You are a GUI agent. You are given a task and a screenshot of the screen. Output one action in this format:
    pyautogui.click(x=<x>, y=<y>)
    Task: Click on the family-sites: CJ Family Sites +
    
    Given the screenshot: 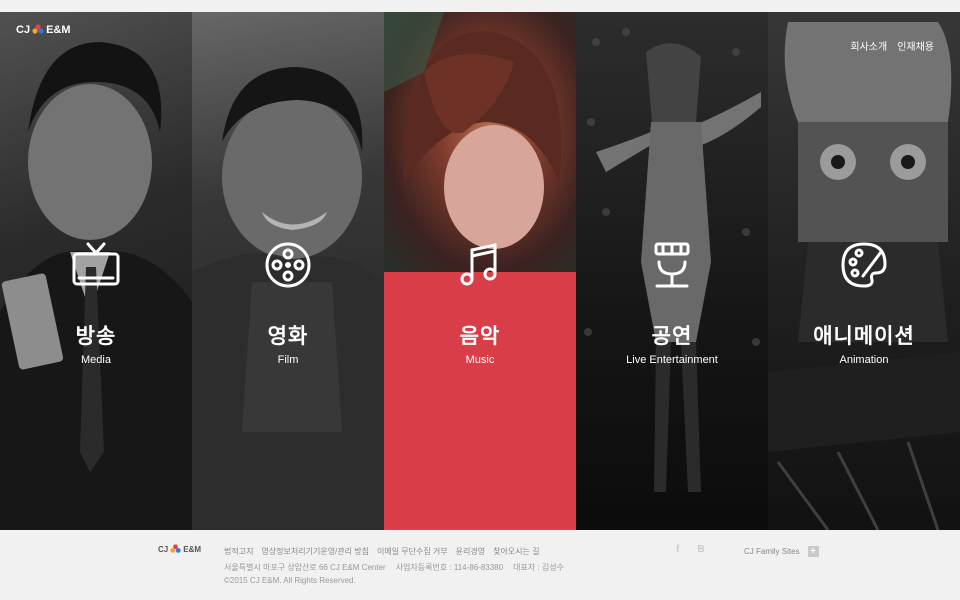 What is the action you would take?
    pyautogui.click(x=781, y=551)
    